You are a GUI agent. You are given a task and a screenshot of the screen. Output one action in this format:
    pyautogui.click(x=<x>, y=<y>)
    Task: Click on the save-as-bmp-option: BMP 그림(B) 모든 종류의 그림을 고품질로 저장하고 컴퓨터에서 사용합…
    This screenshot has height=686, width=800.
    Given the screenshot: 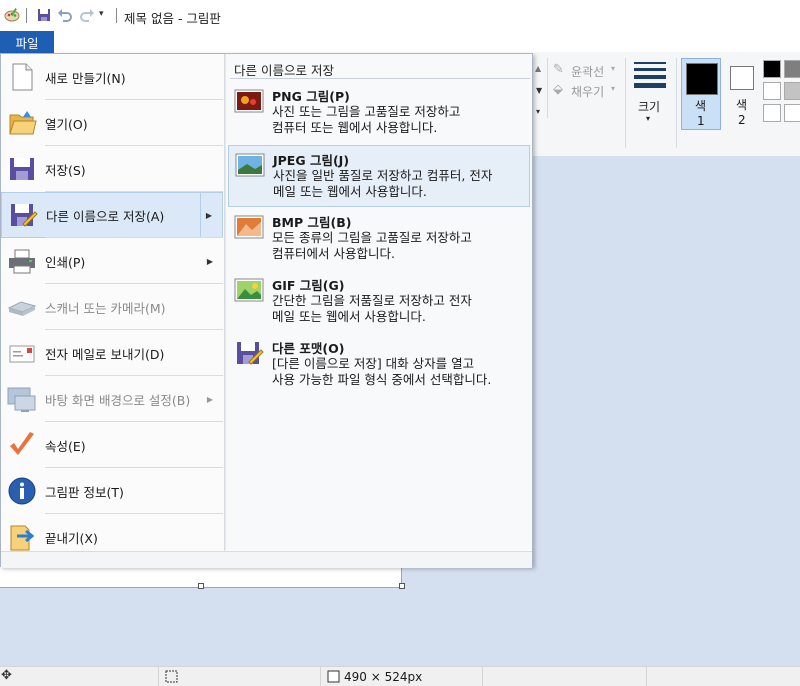 What is the action you would take?
    pyautogui.click(x=379, y=239)
    